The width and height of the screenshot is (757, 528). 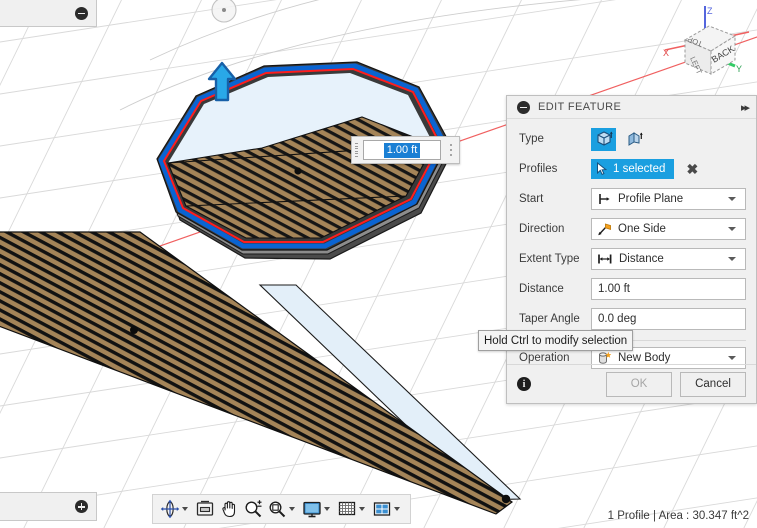 I want to click on profile-plane-icon, so click(x=604, y=199).